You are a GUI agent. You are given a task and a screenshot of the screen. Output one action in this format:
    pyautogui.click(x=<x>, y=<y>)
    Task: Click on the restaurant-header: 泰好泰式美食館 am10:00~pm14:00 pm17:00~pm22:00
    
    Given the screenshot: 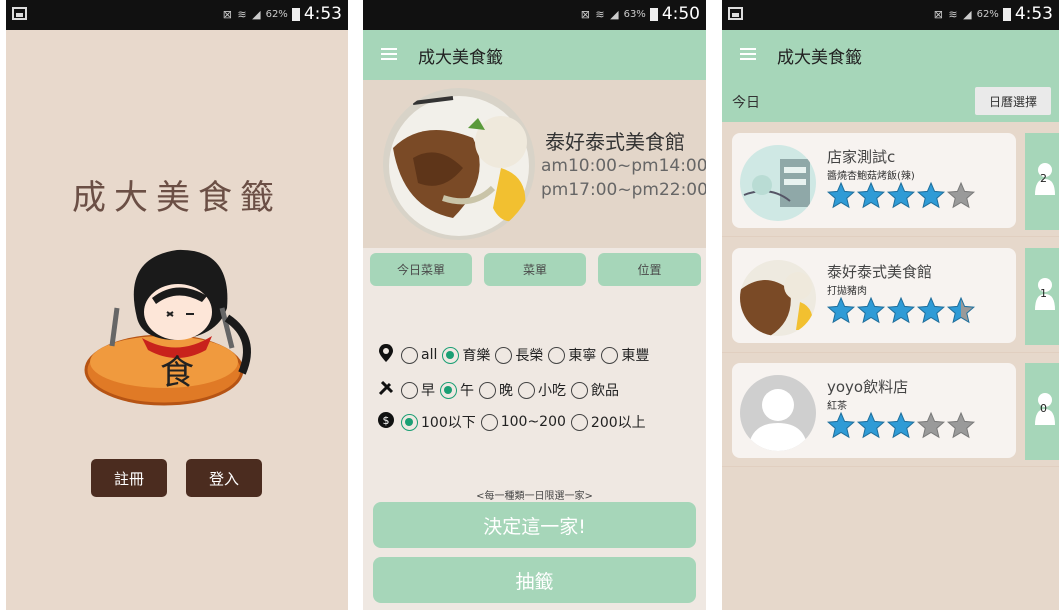 What is the action you would take?
    pyautogui.click(x=534, y=164)
    